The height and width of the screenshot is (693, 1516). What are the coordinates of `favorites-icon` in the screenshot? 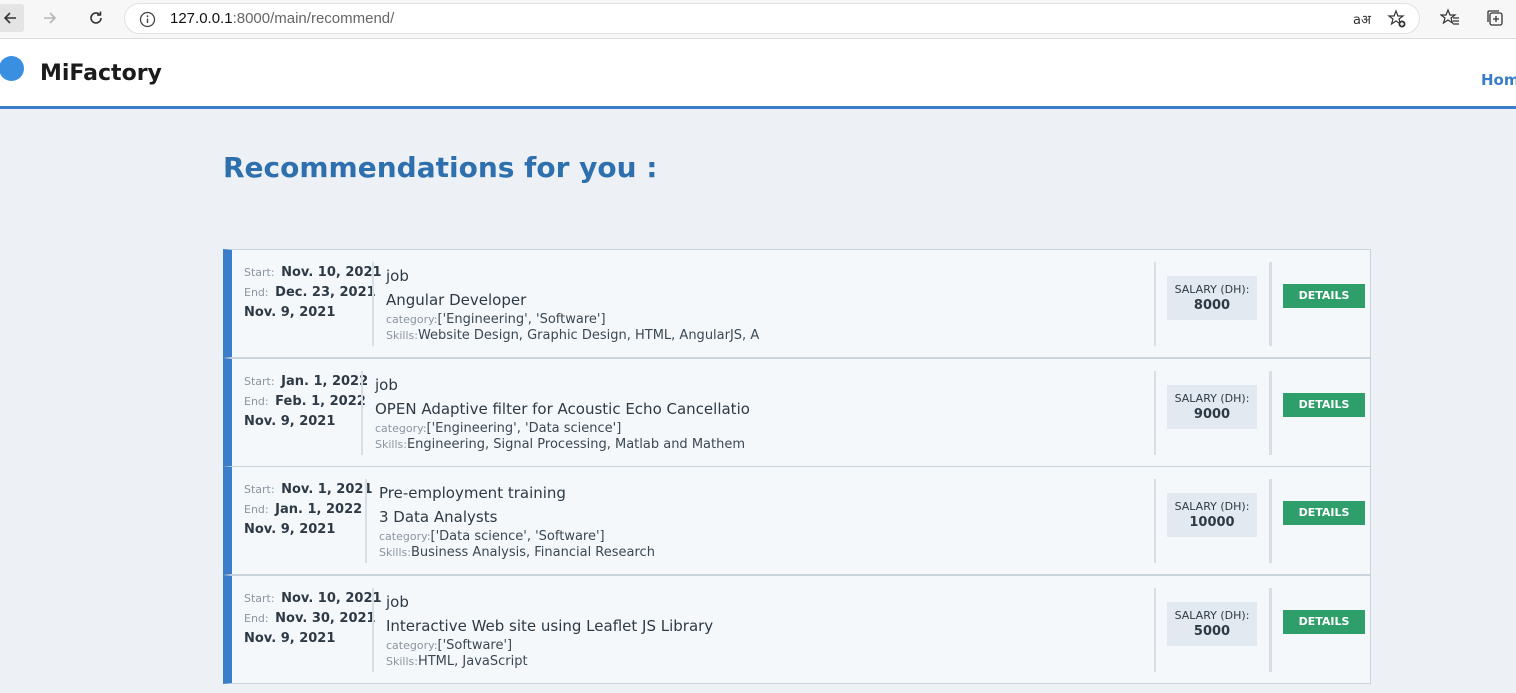 It's located at (1450, 18).